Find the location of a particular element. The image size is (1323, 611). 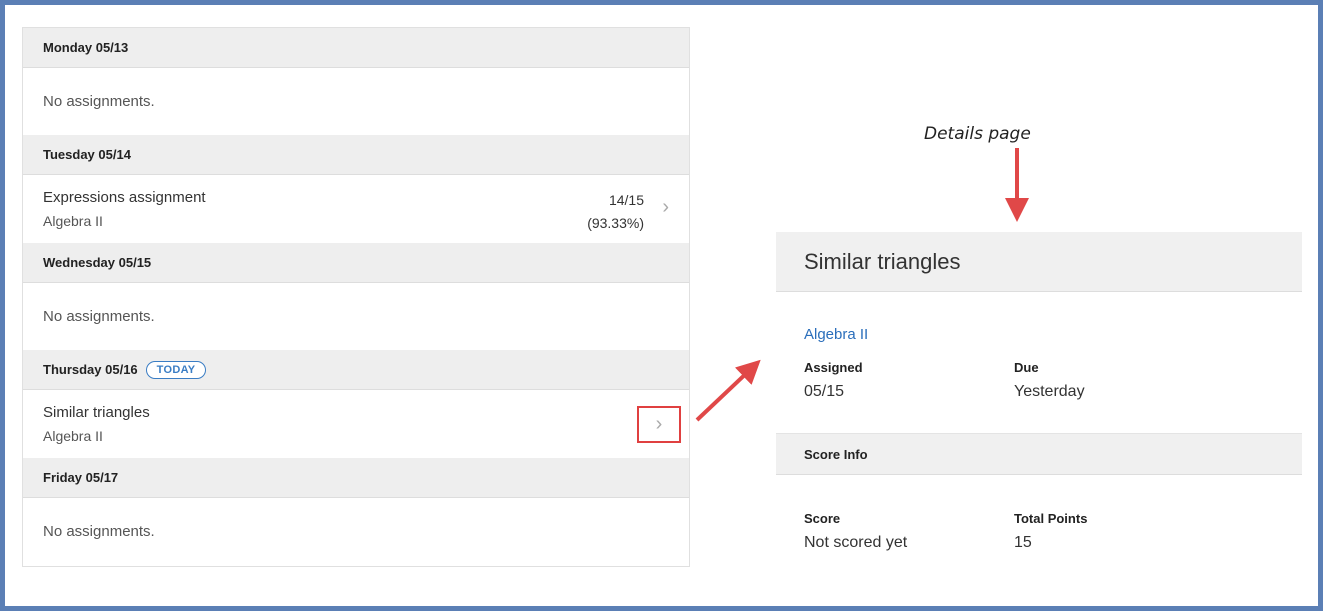

assignment-name: Expressions assignment is located at coordinates (124, 197).